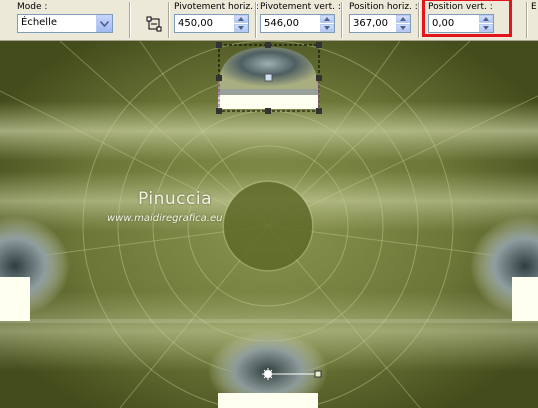  Describe the element at coordinates (467, 18) in the screenshot. I see `position-vertical-highlight` at that location.